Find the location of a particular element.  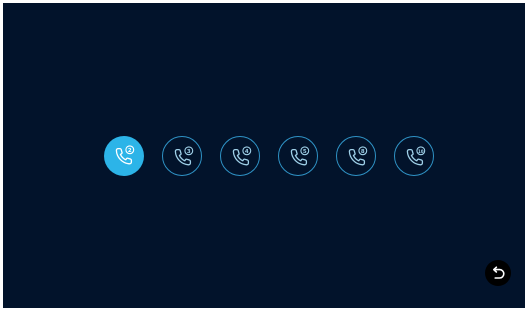

ring-count-label: 3 is located at coordinates (189, 152).